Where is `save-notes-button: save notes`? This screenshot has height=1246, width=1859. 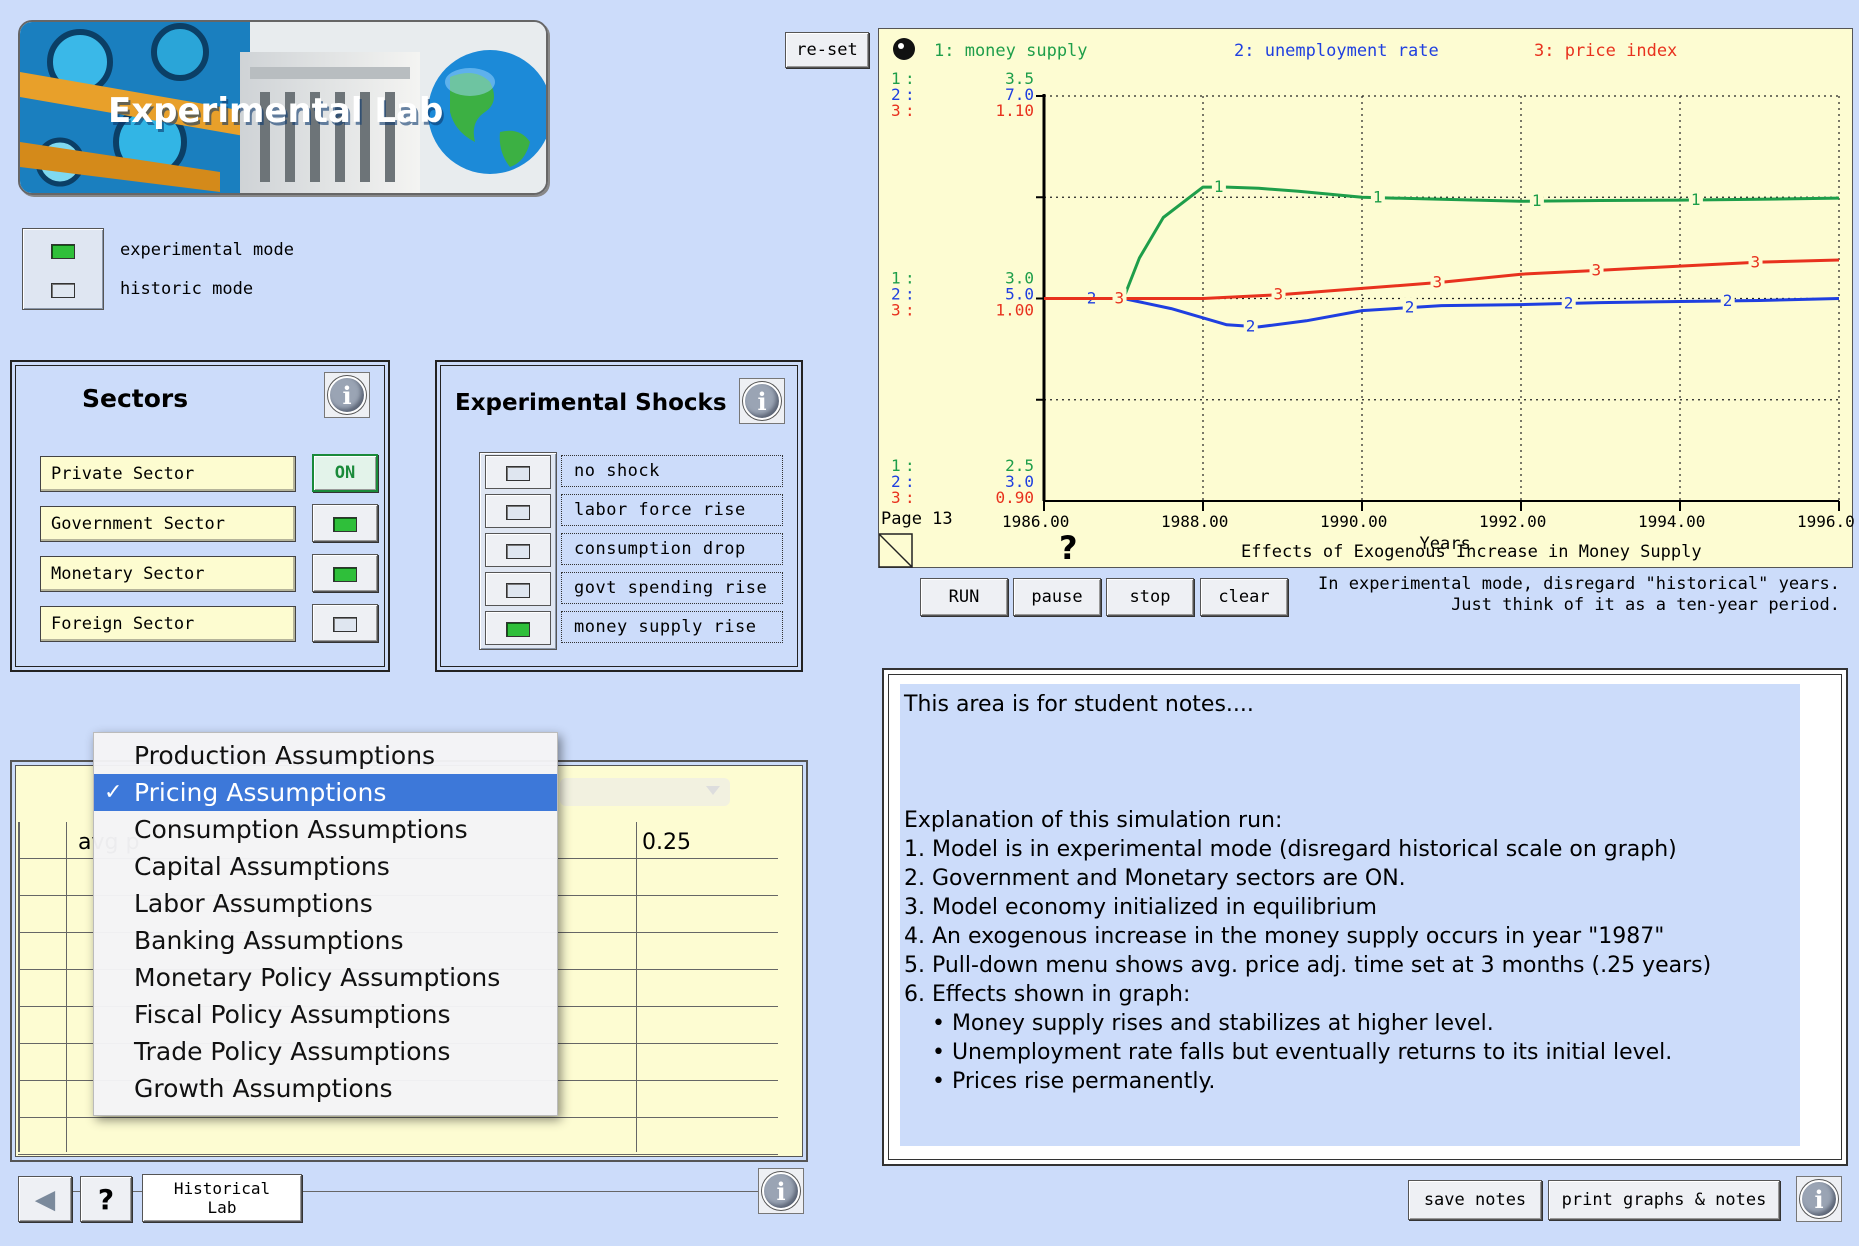 save-notes-button: save notes is located at coordinates (1475, 1200).